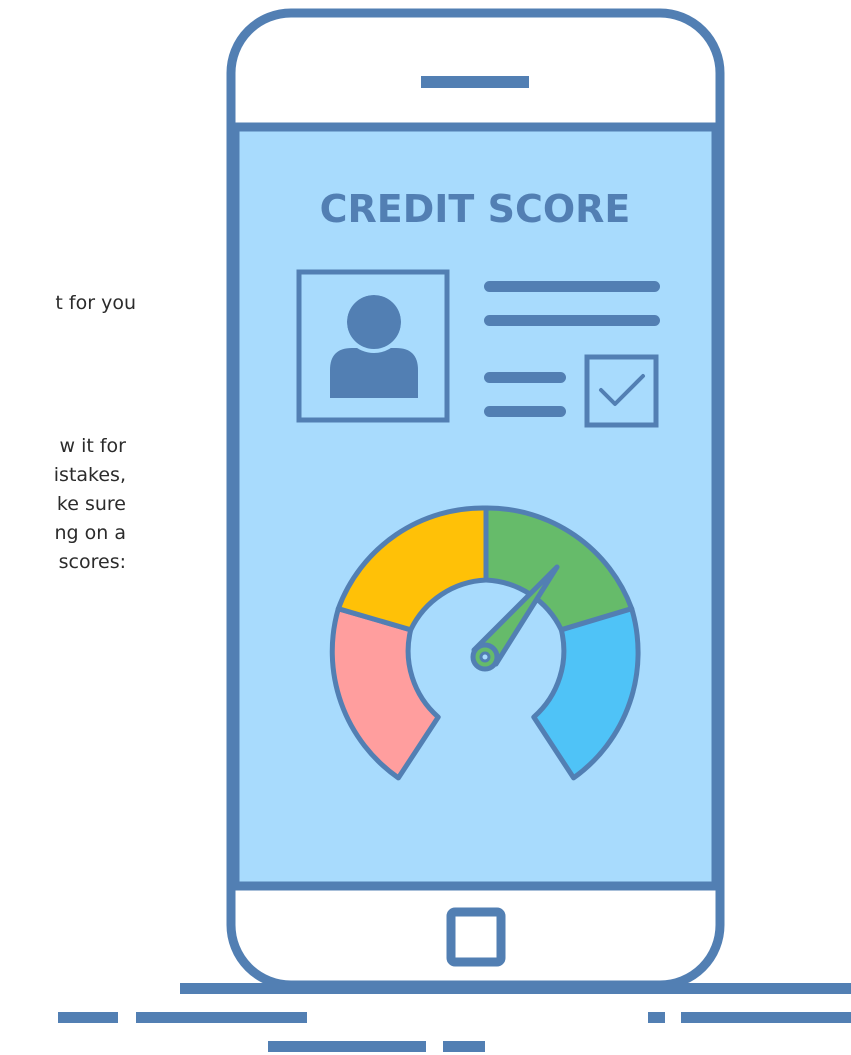 The image size is (851, 1055). I want to click on speaker-grille, so click(475, 82).